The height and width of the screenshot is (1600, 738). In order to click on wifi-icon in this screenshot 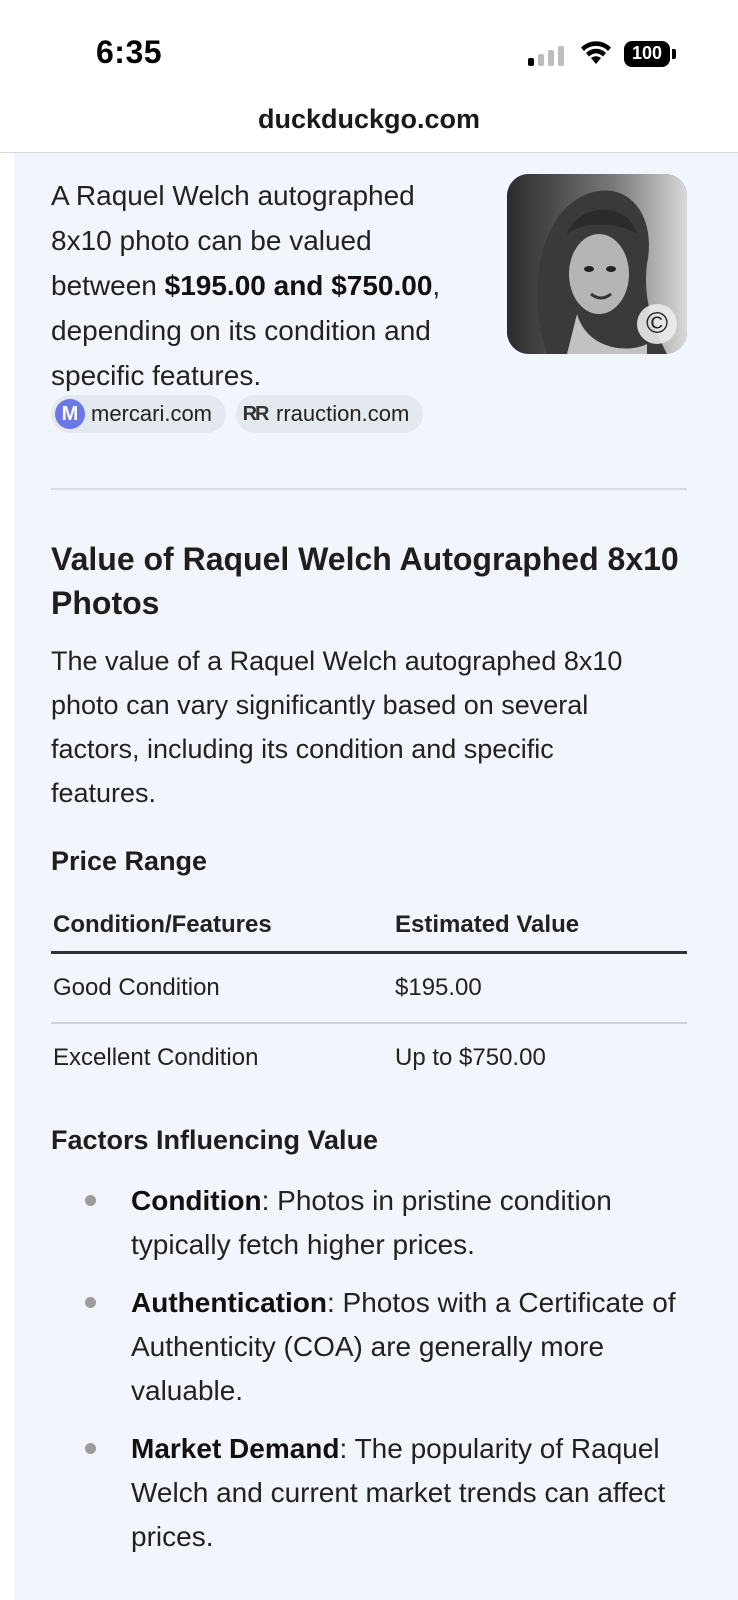, I will do `click(596, 52)`.